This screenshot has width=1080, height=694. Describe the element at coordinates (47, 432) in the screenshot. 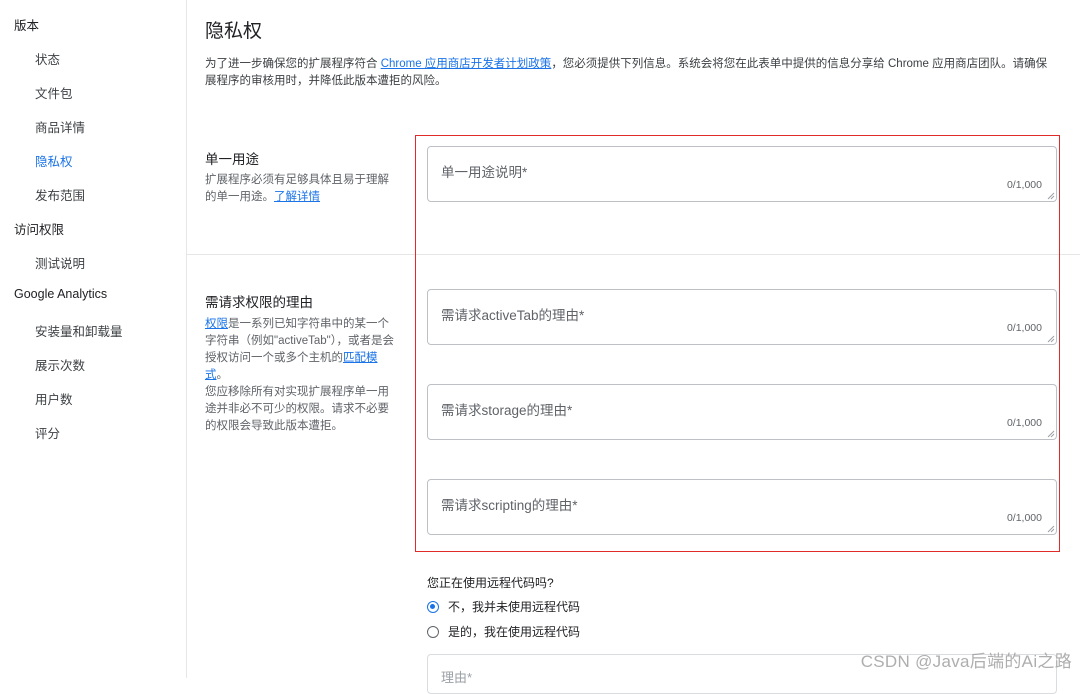

I see `sidebar-item-ratings: 评分` at that location.